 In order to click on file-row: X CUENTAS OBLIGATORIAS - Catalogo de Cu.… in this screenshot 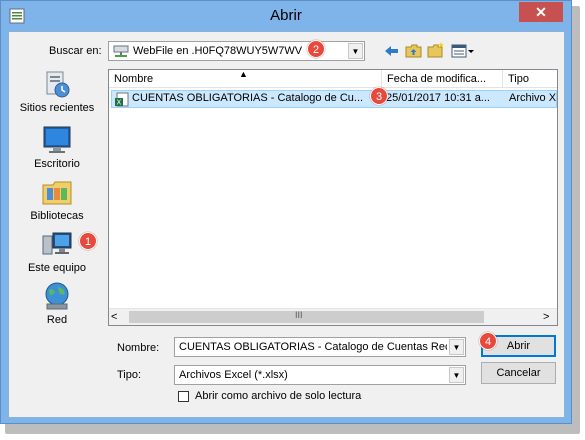, I will do `click(334, 99)`.